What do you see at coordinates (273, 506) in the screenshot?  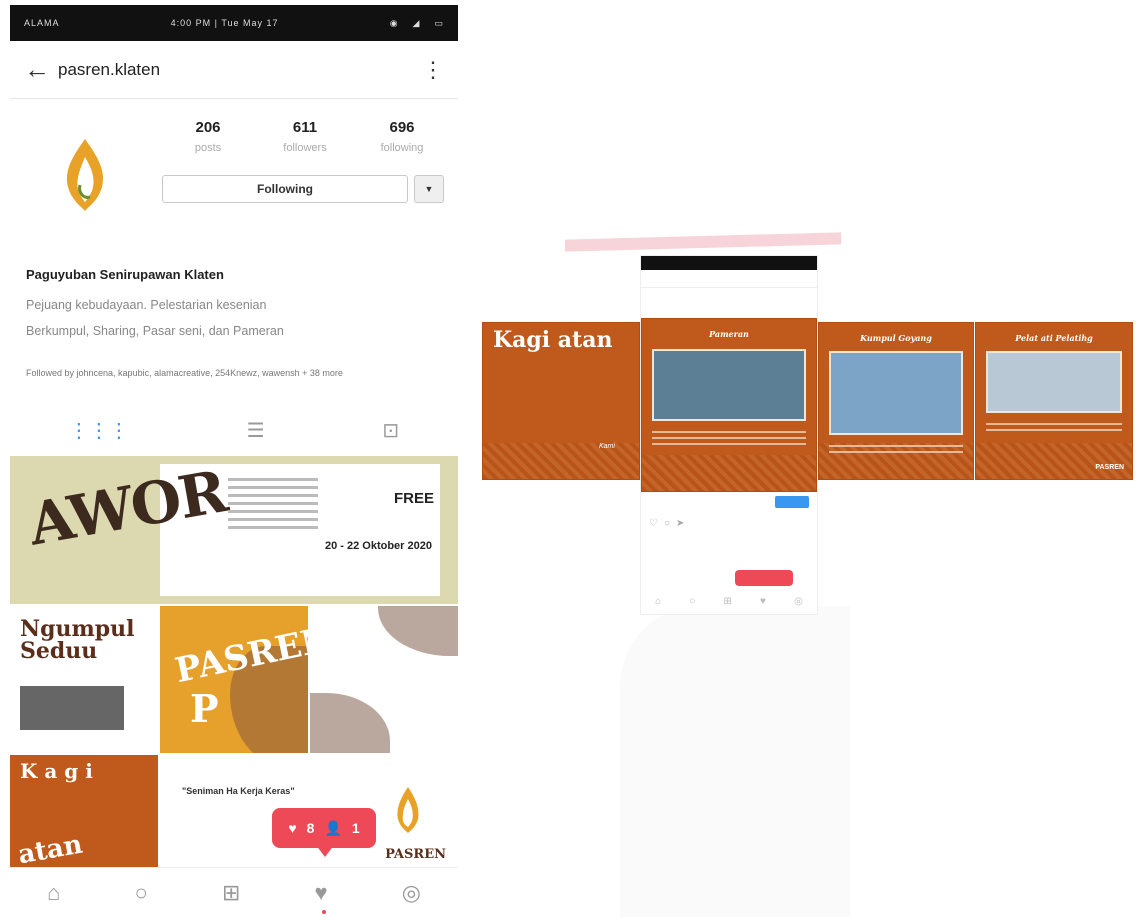 I see `banner-text-lines` at bounding box center [273, 506].